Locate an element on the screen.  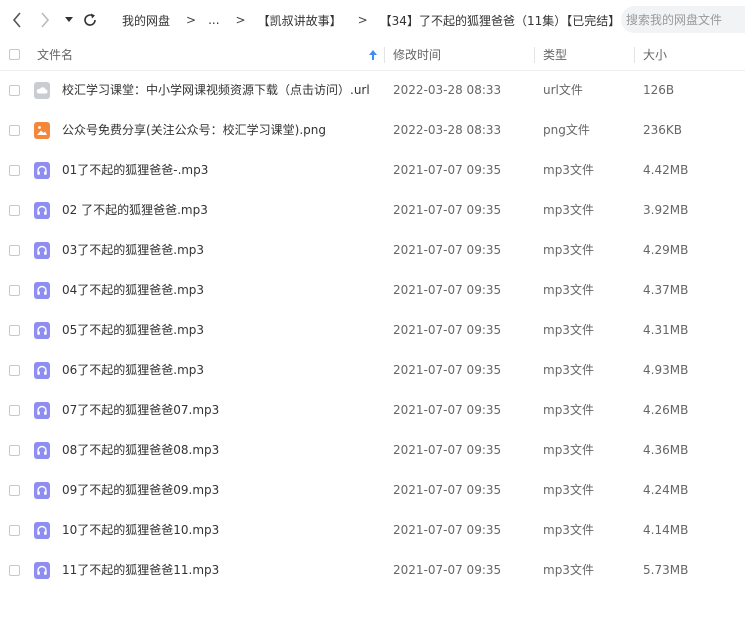
file-size: 4.31MB is located at coordinates (666, 330).